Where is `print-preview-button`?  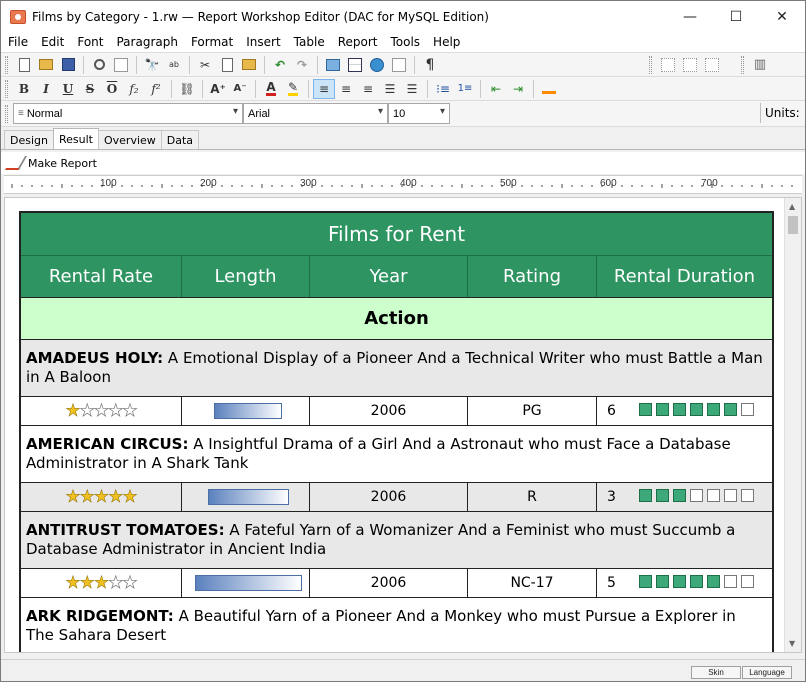
print-preview-button is located at coordinates (99, 65).